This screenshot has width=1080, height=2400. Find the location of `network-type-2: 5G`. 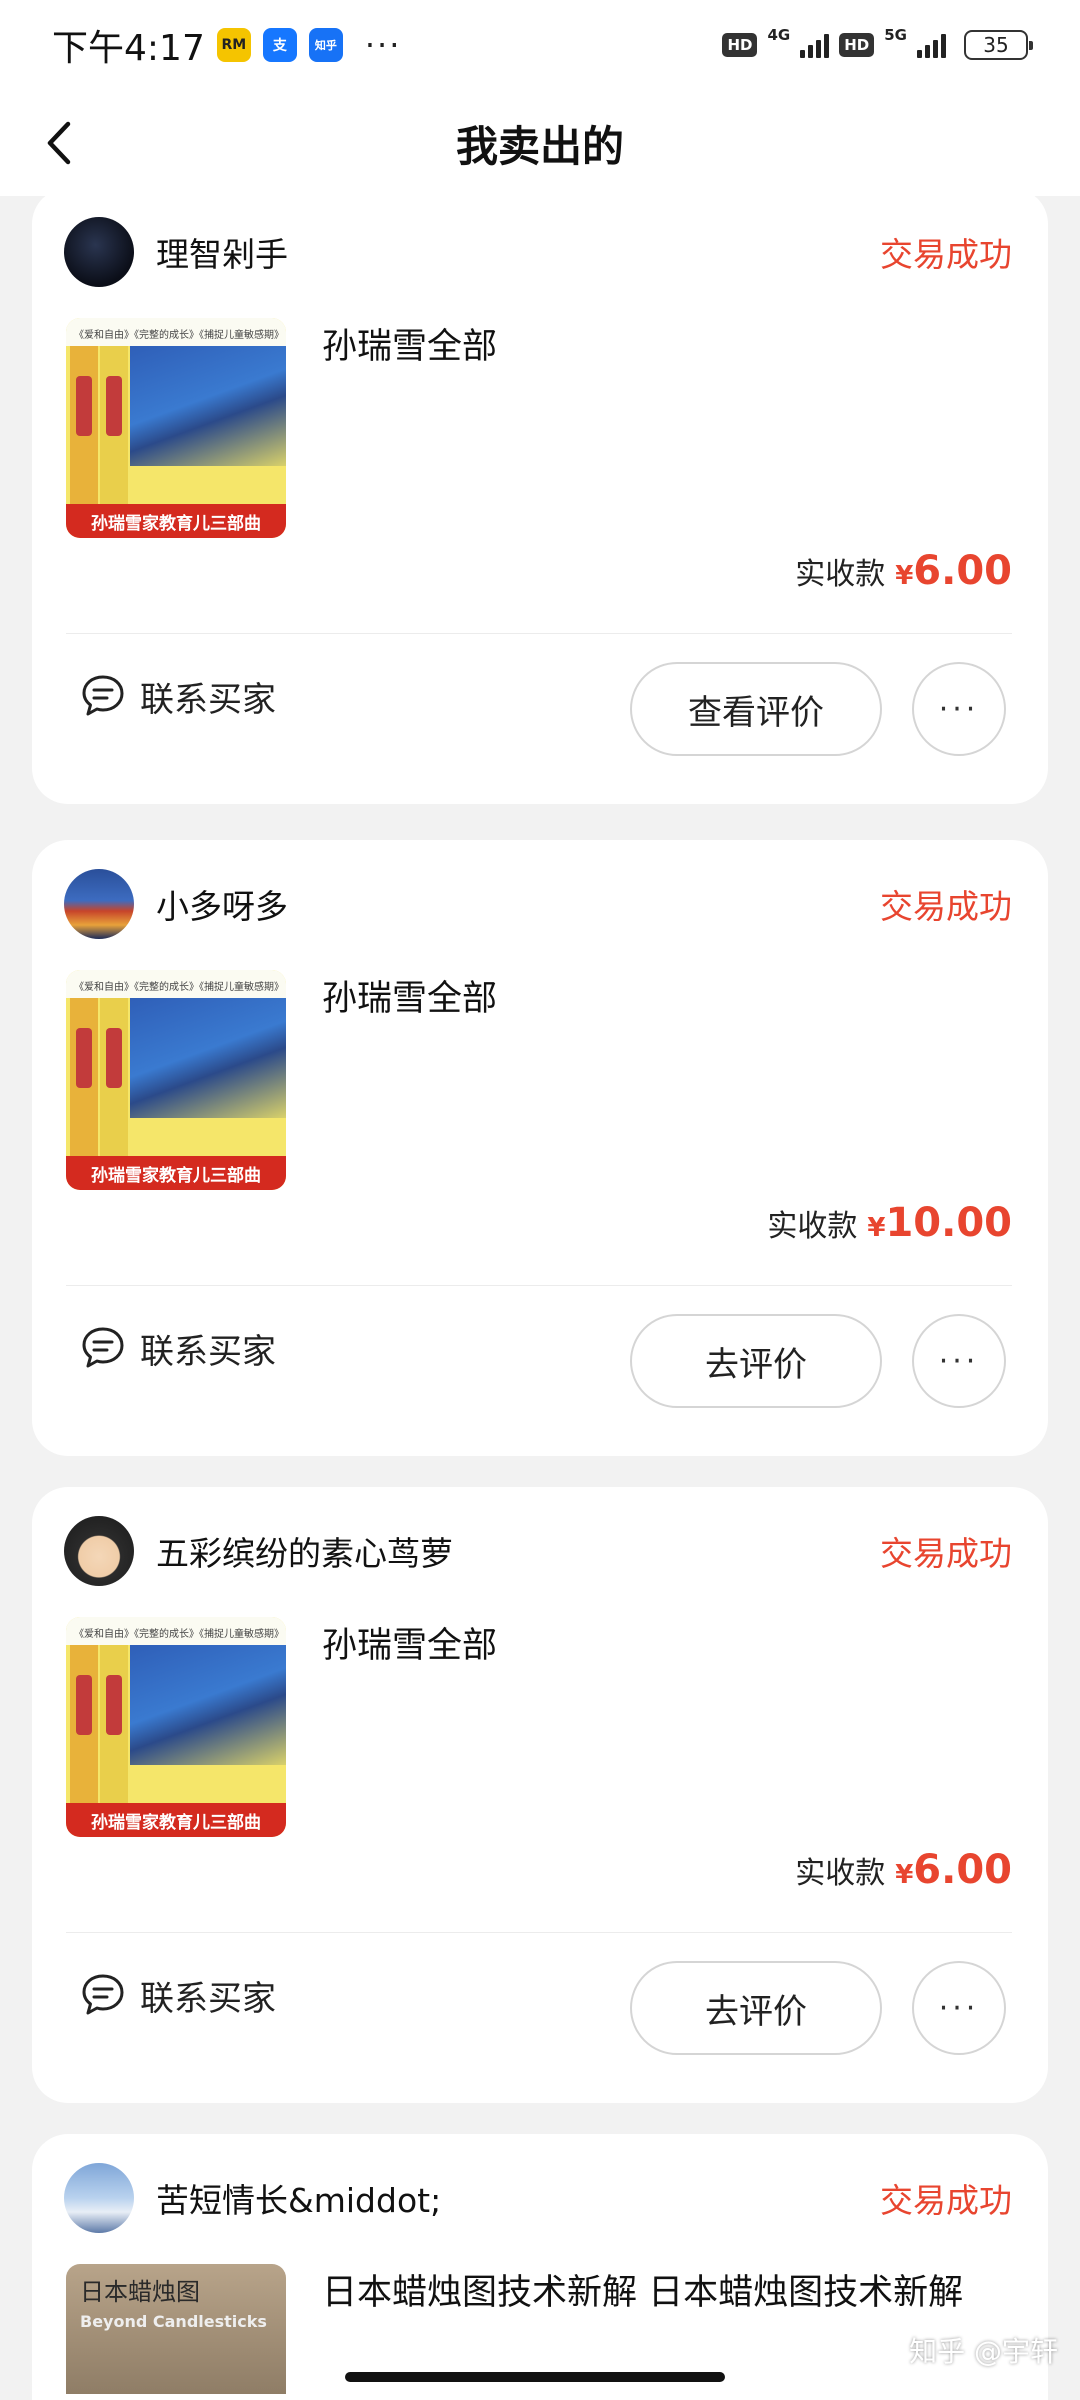

network-type-2: 5G is located at coordinates (895, 35).